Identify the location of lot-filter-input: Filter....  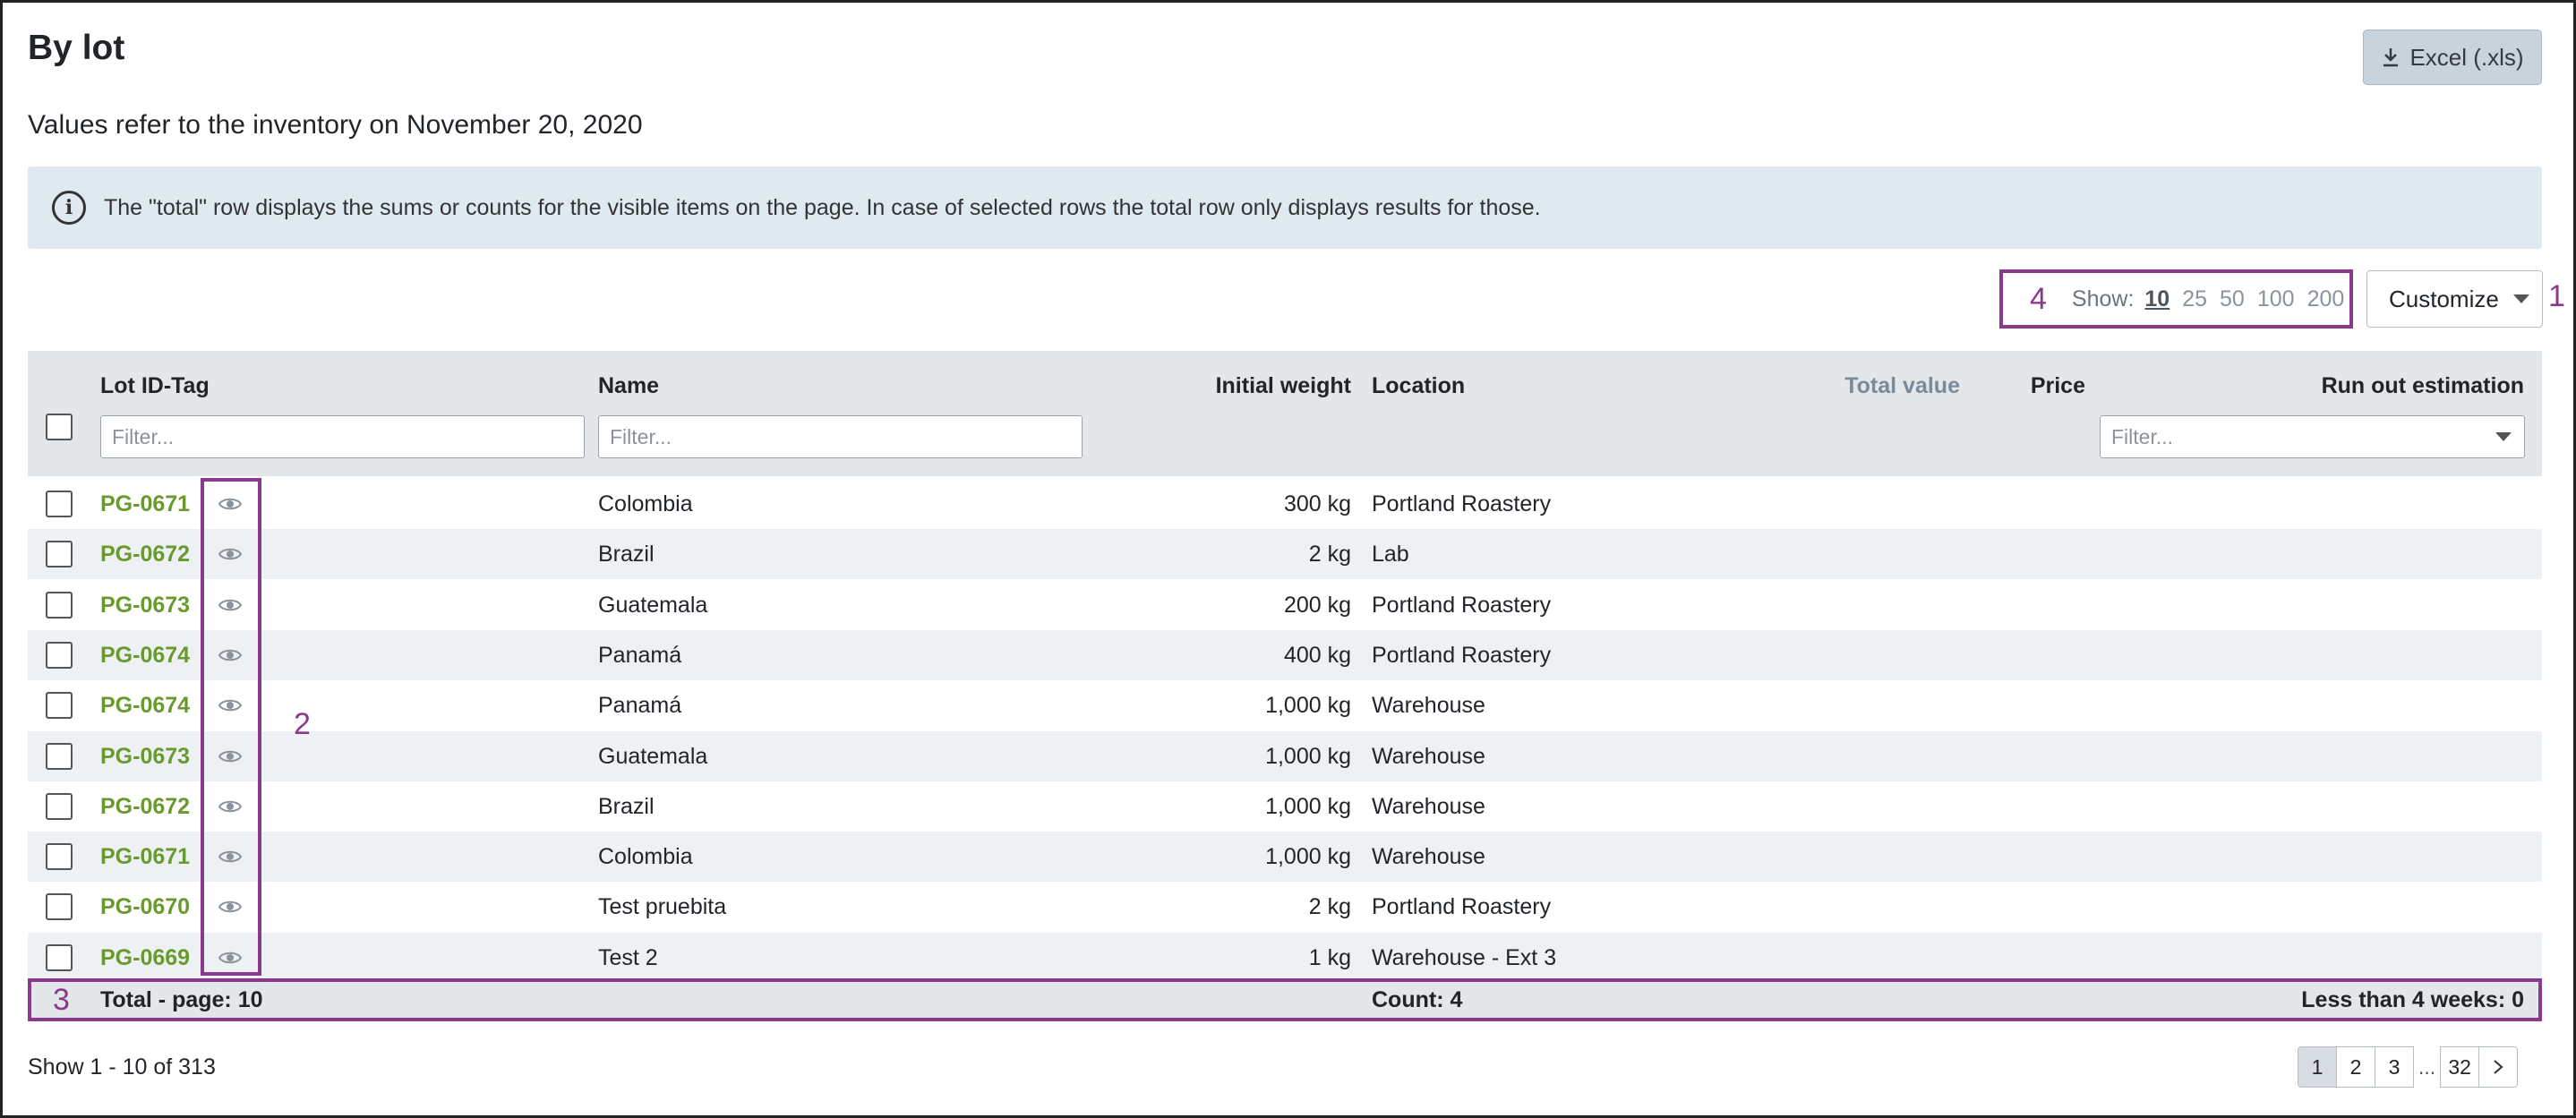
(342, 436).